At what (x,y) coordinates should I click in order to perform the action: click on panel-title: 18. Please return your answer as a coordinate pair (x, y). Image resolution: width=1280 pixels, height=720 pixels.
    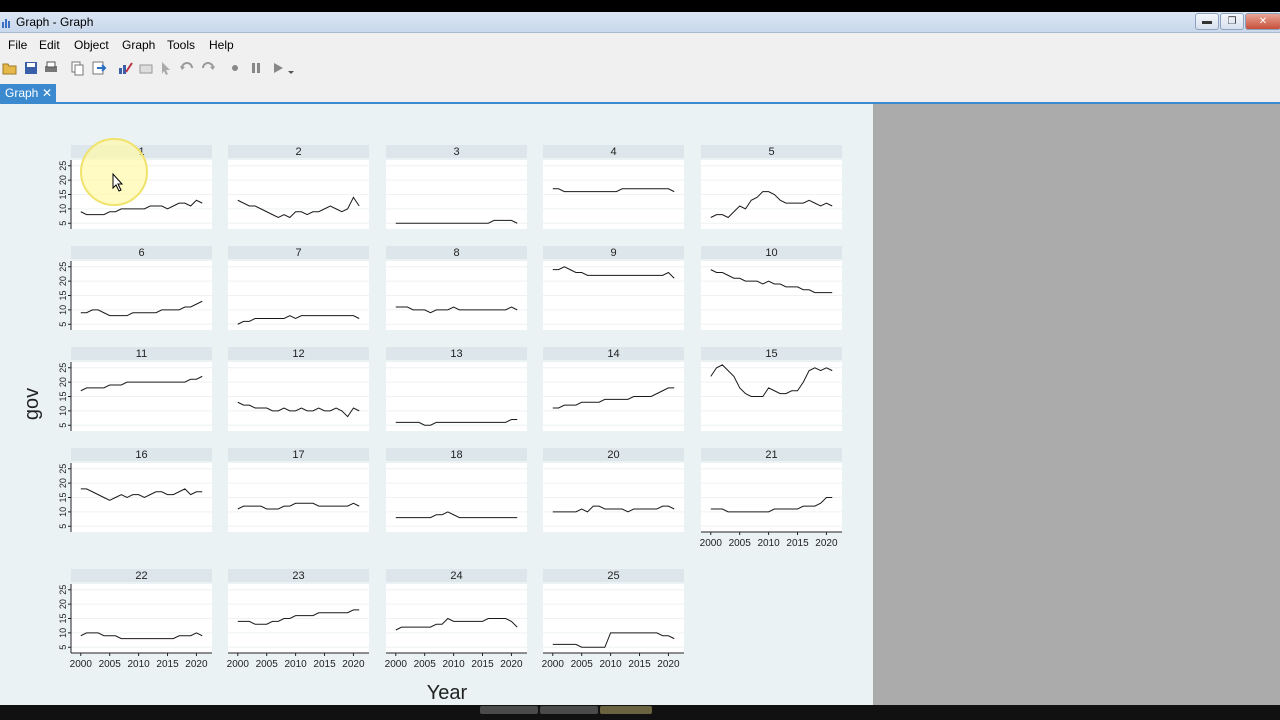
    Looking at the image, I should click on (456, 455).